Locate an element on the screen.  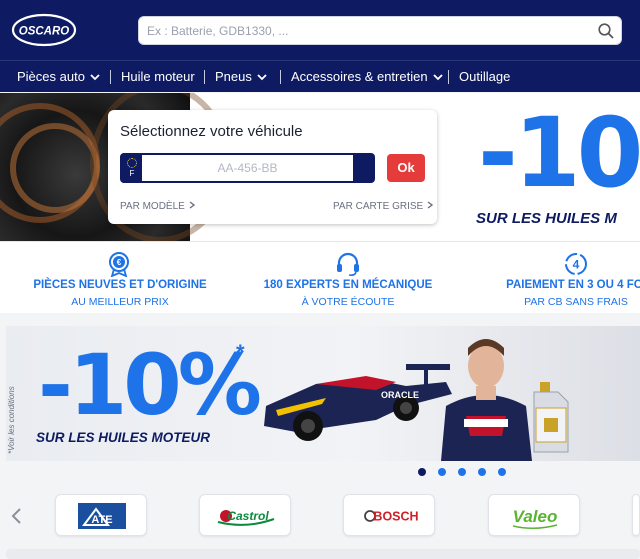
four-payments-icon: 4 is located at coordinates (576, 264).